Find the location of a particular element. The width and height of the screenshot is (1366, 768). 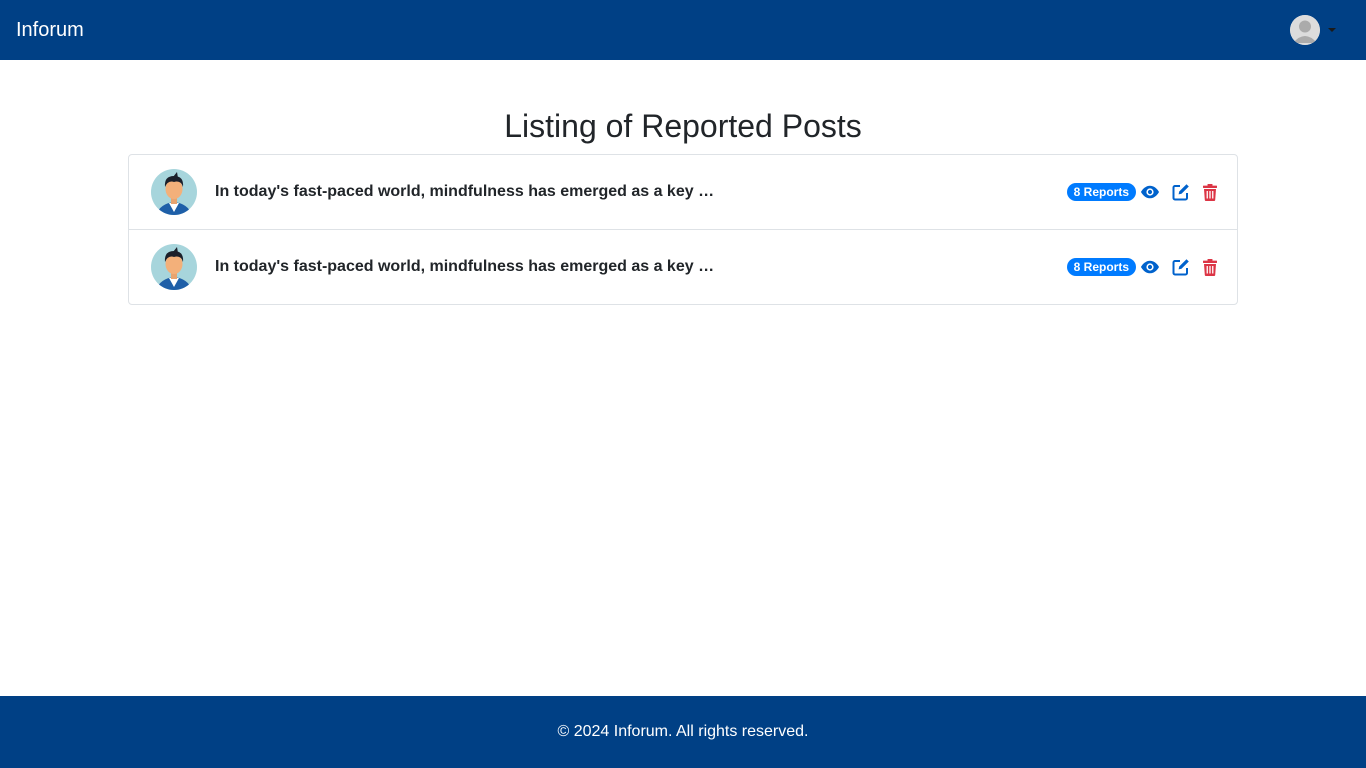

caret-down-icon is located at coordinates (1332, 30).